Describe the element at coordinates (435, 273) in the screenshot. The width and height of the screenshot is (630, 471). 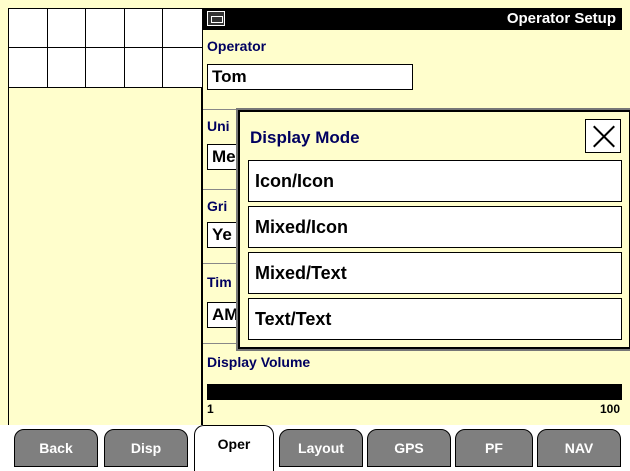
I see `option-mixed-text: Mixed/Text` at that location.